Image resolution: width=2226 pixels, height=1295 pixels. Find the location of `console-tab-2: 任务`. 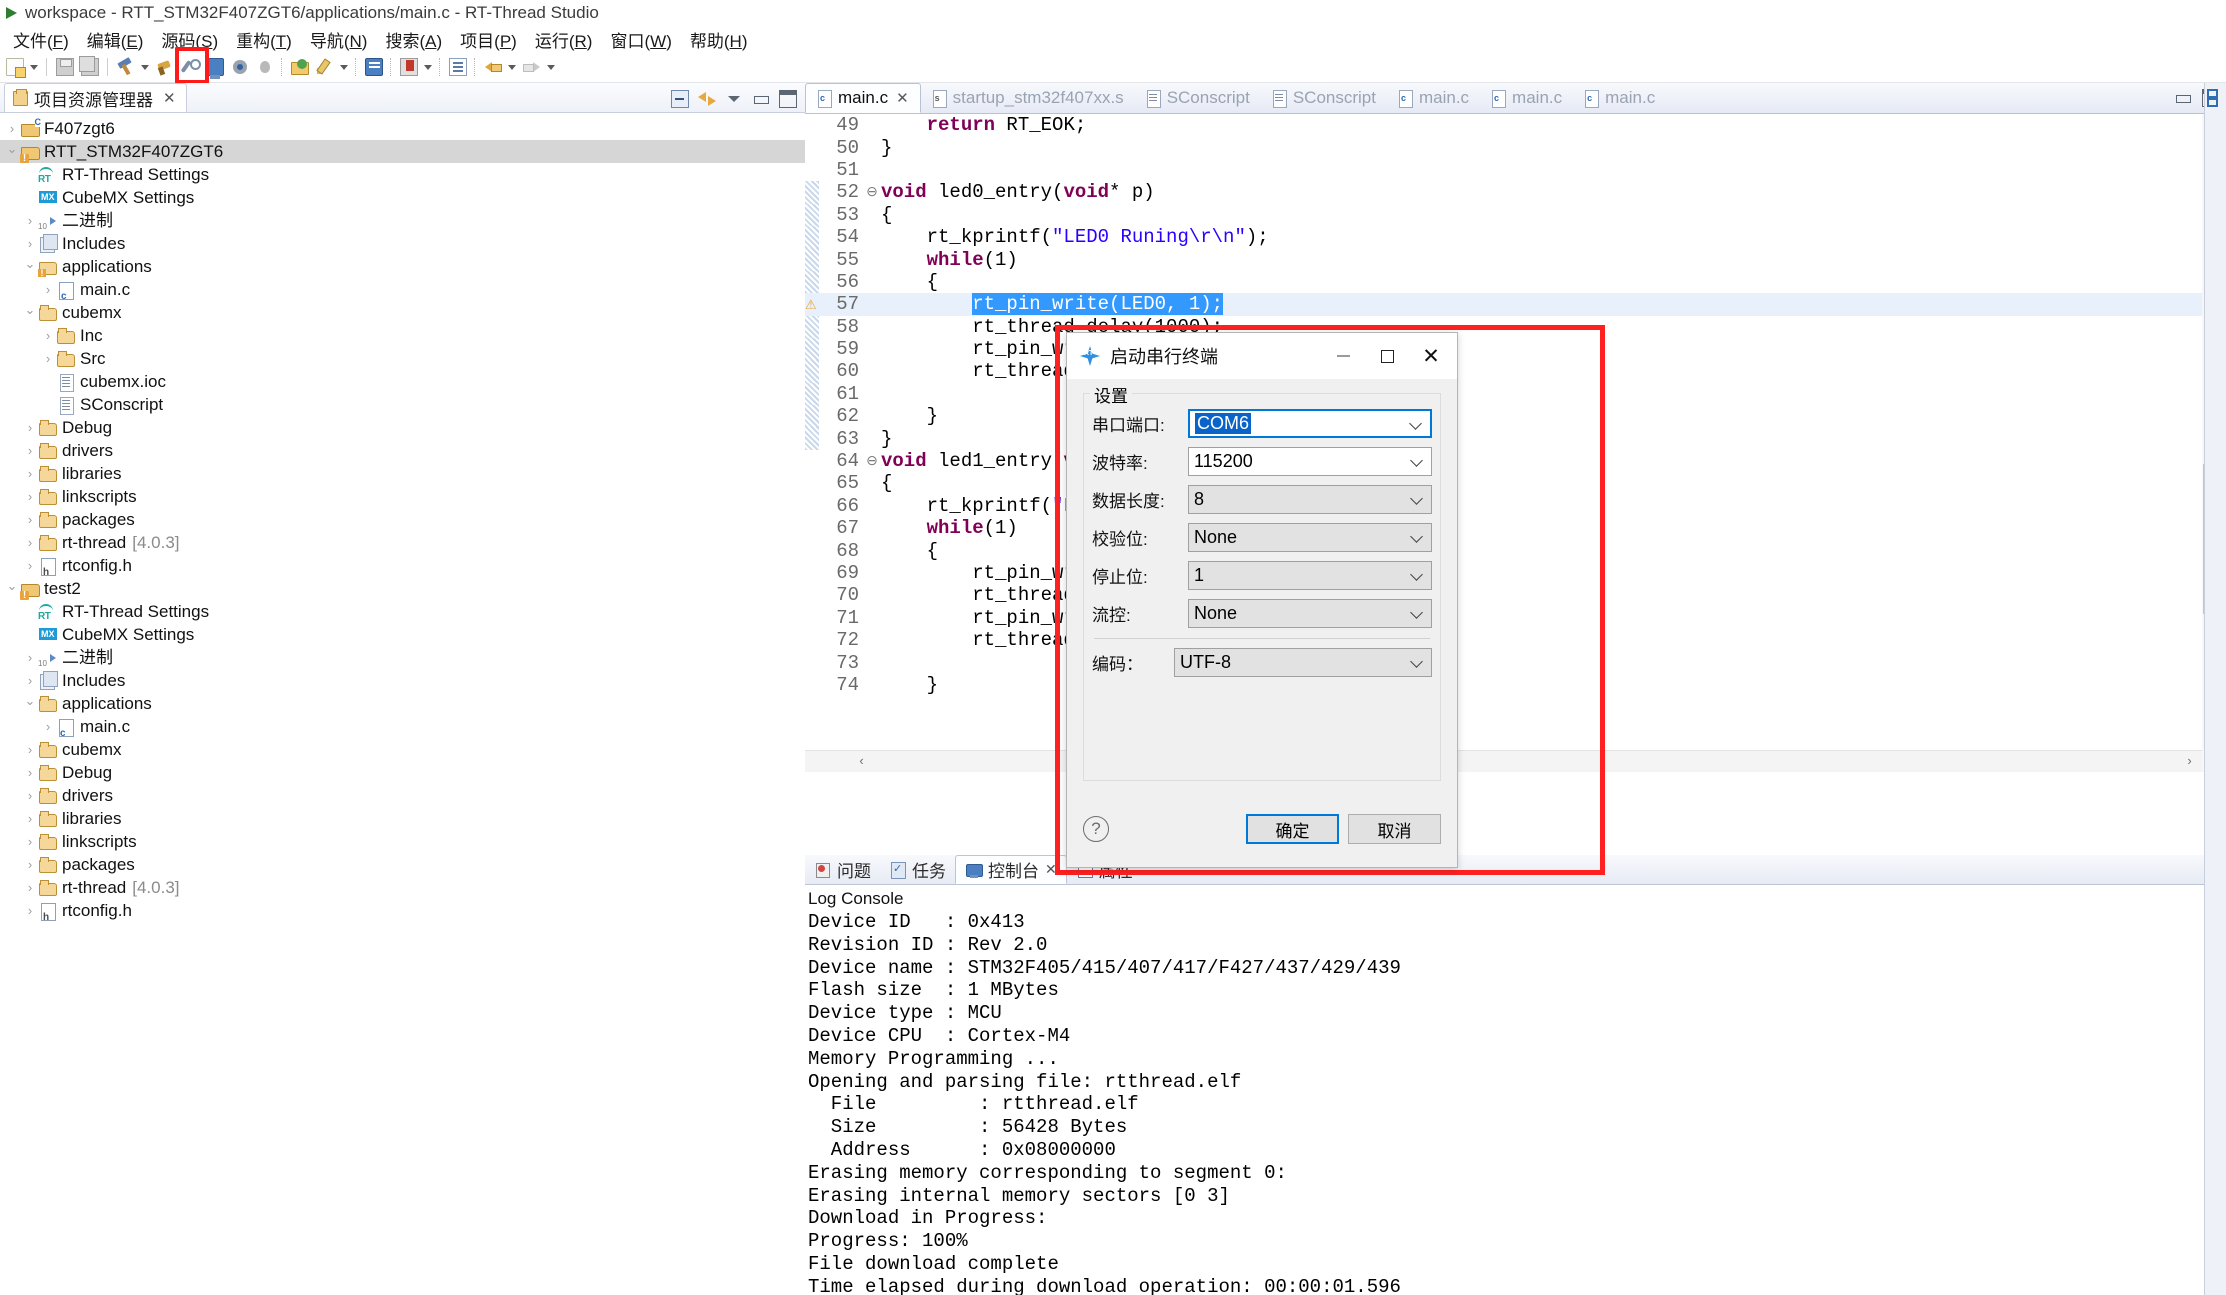

console-tab-2: 任务 is located at coordinates (917, 869).